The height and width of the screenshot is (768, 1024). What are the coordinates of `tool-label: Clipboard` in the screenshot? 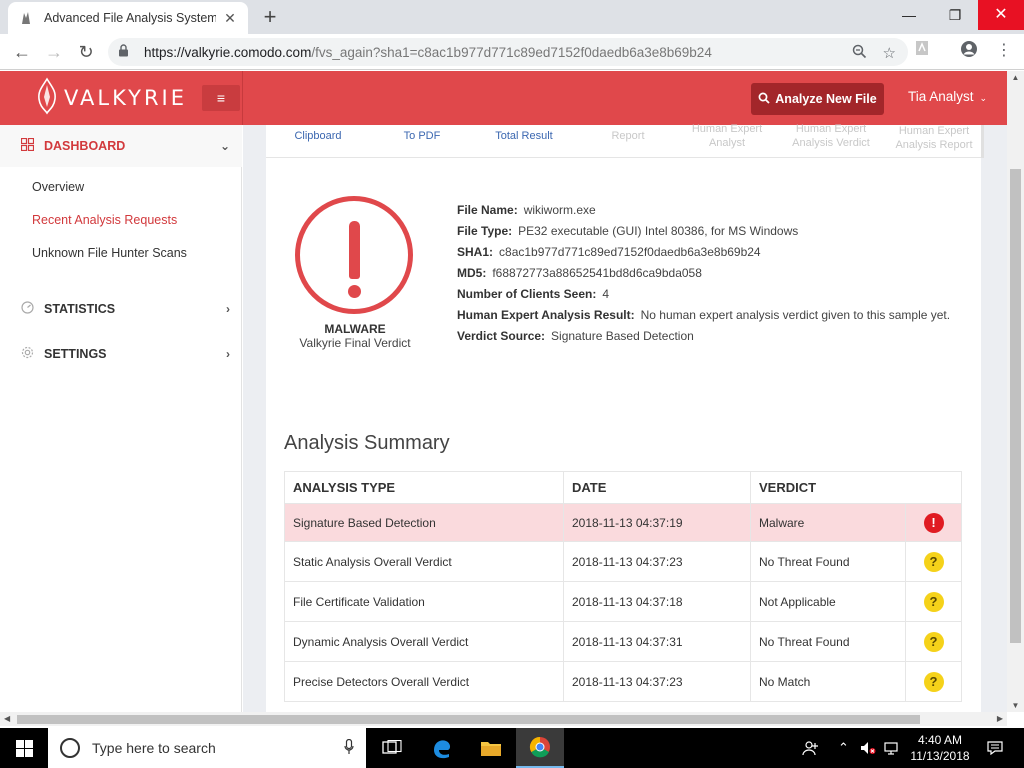 It's located at (318, 136).